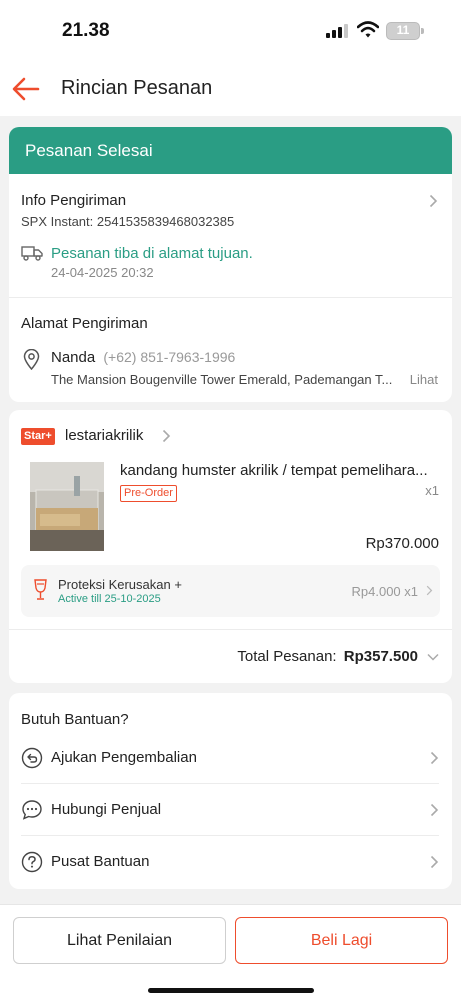  I want to click on product-qty: x1, so click(432, 490).